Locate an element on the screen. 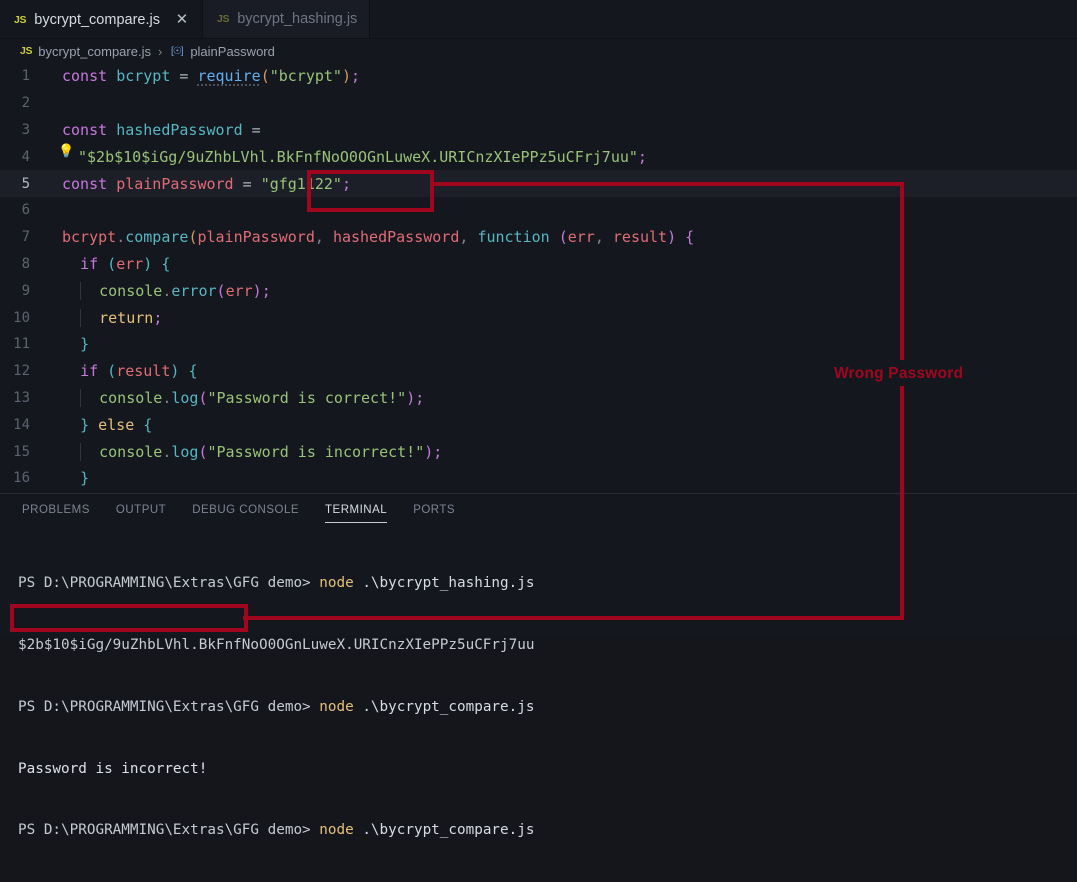  code-line-10: 10 return; is located at coordinates (538, 317).